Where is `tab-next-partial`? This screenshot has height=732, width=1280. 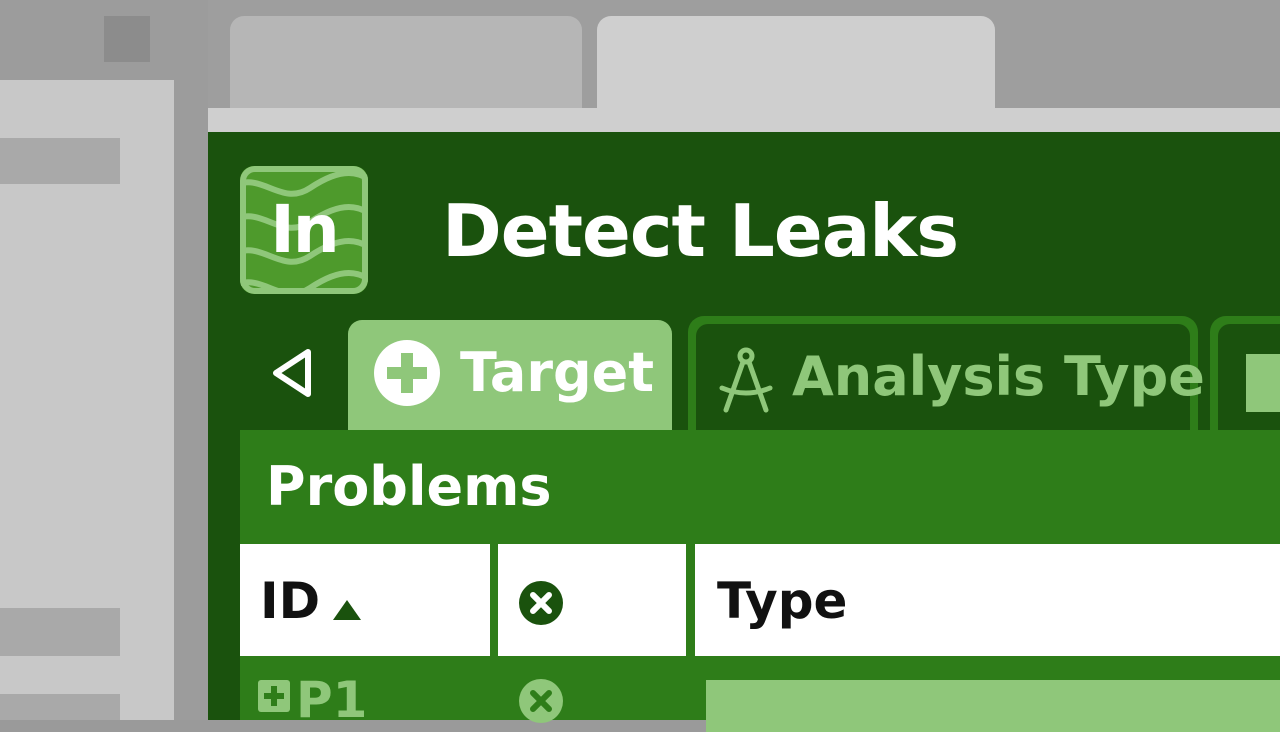 tab-next-partial is located at coordinates (1245, 373).